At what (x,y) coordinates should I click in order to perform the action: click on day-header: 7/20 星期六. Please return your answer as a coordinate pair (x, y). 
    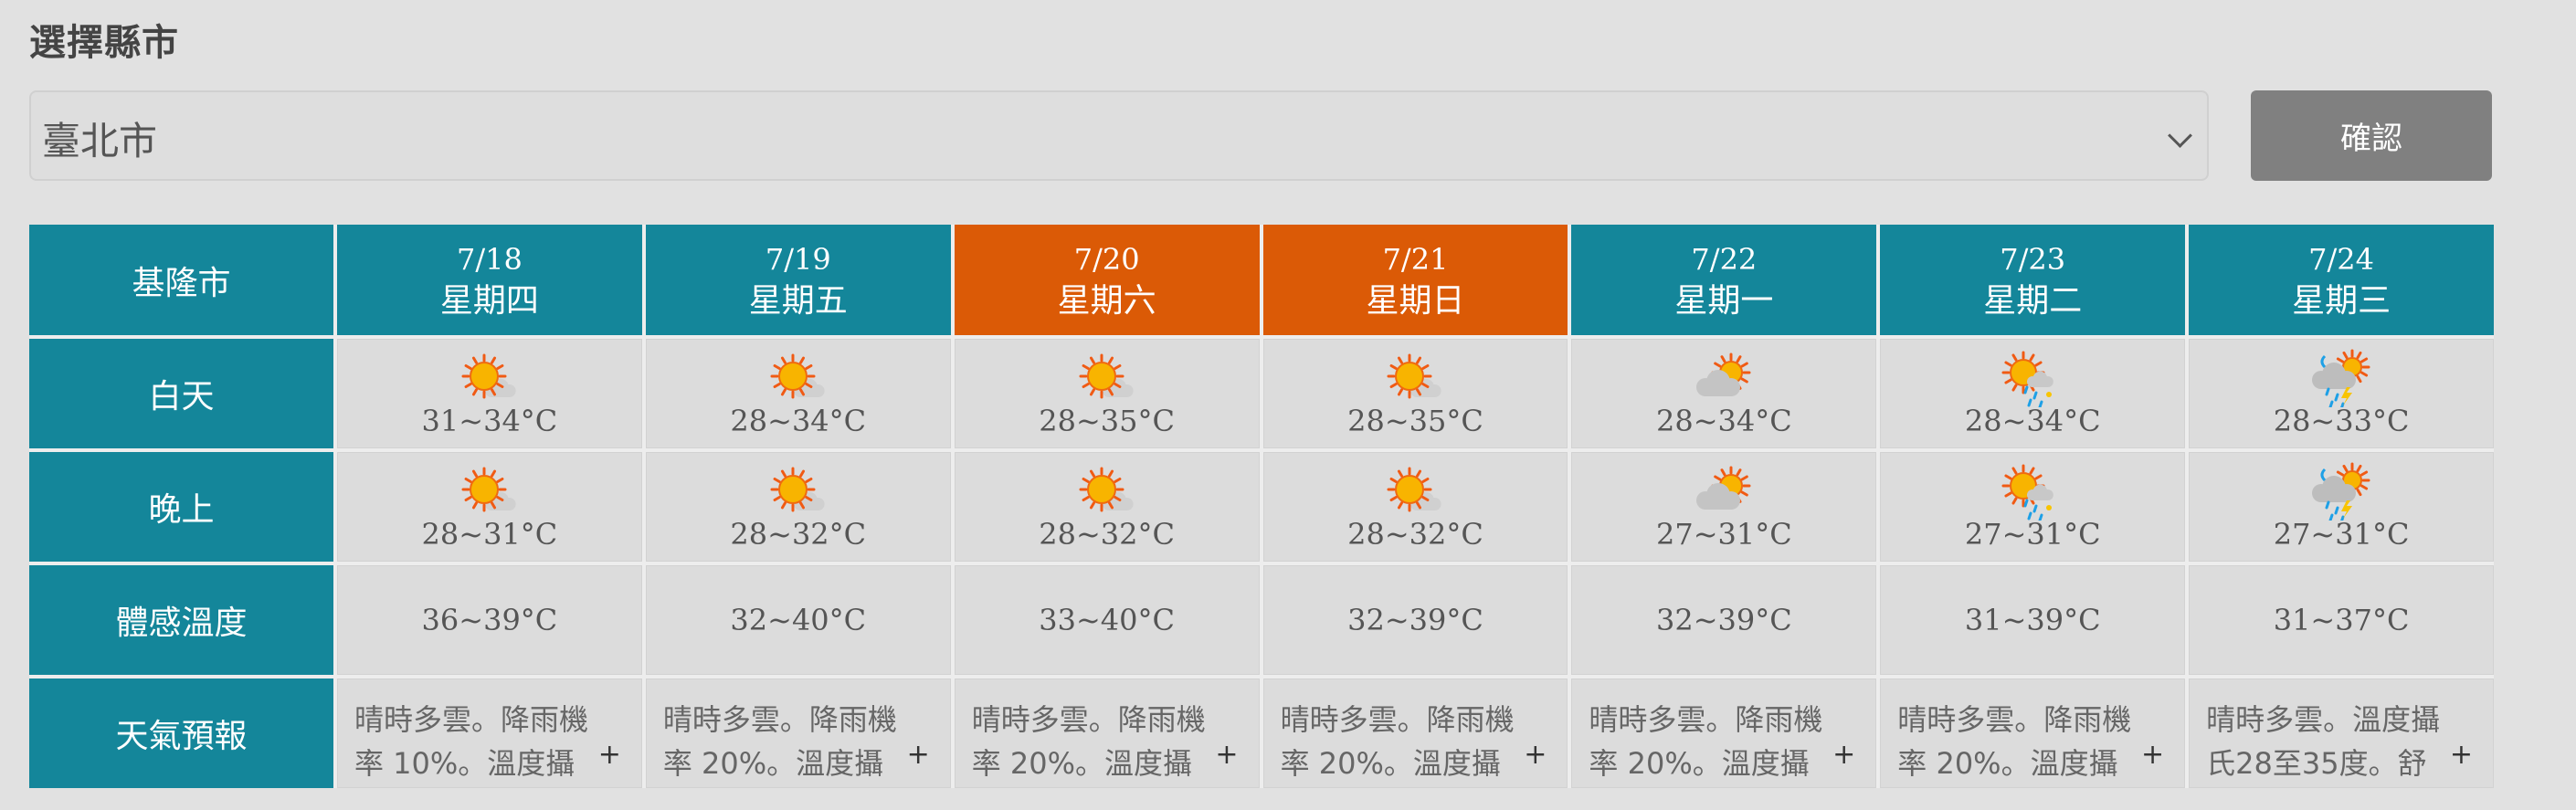
    Looking at the image, I should click on (1107, 280).